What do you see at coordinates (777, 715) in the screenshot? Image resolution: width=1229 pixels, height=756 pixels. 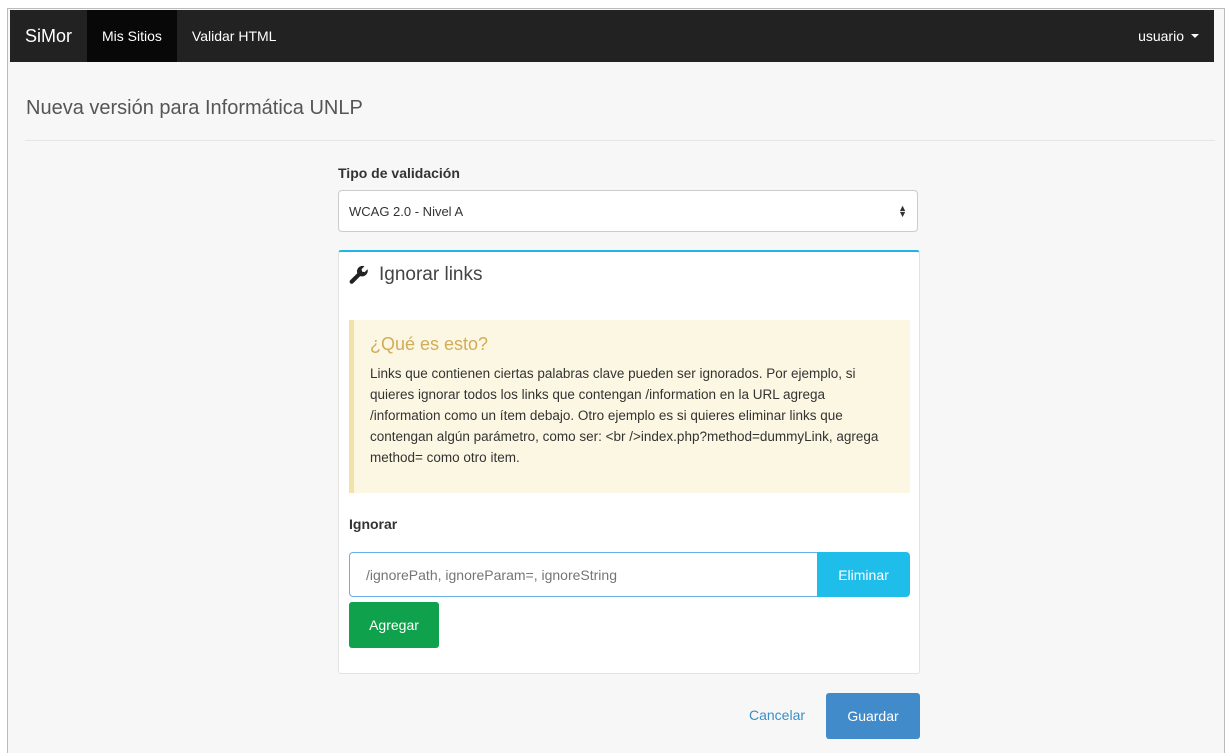 I see `cancel-link: Cancelar` at bounding box center [777, 715].